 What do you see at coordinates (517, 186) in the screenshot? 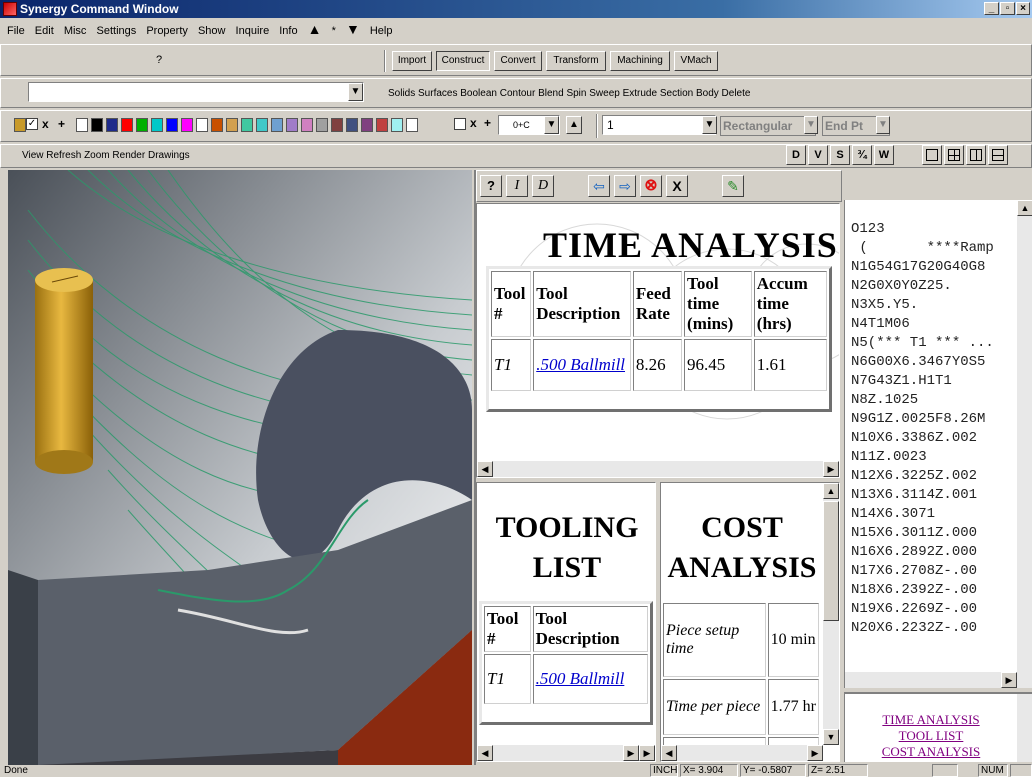
I see `italic-button: I` at bounding box center [517, 186].